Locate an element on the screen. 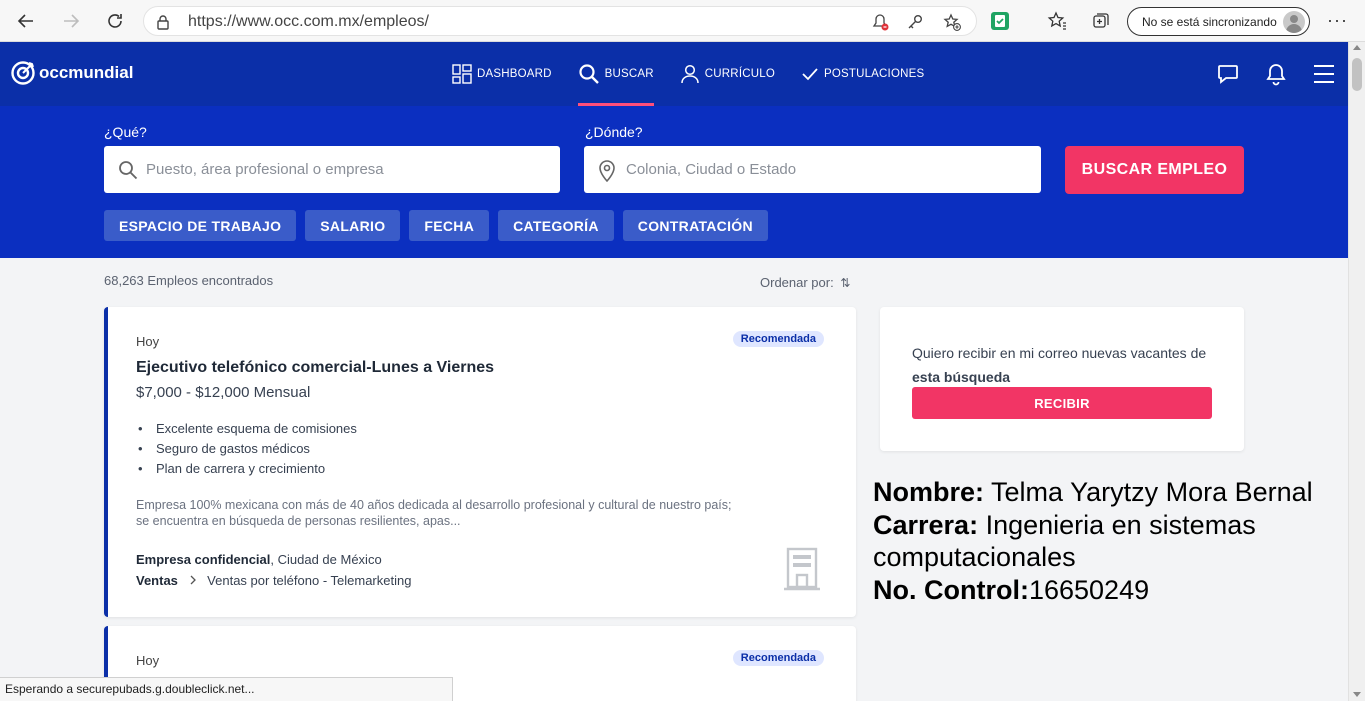 The height and width of the screenshot is (701, 1365). profile-sync-button: No se está sincronizando is located at coordinates (1218, 21).